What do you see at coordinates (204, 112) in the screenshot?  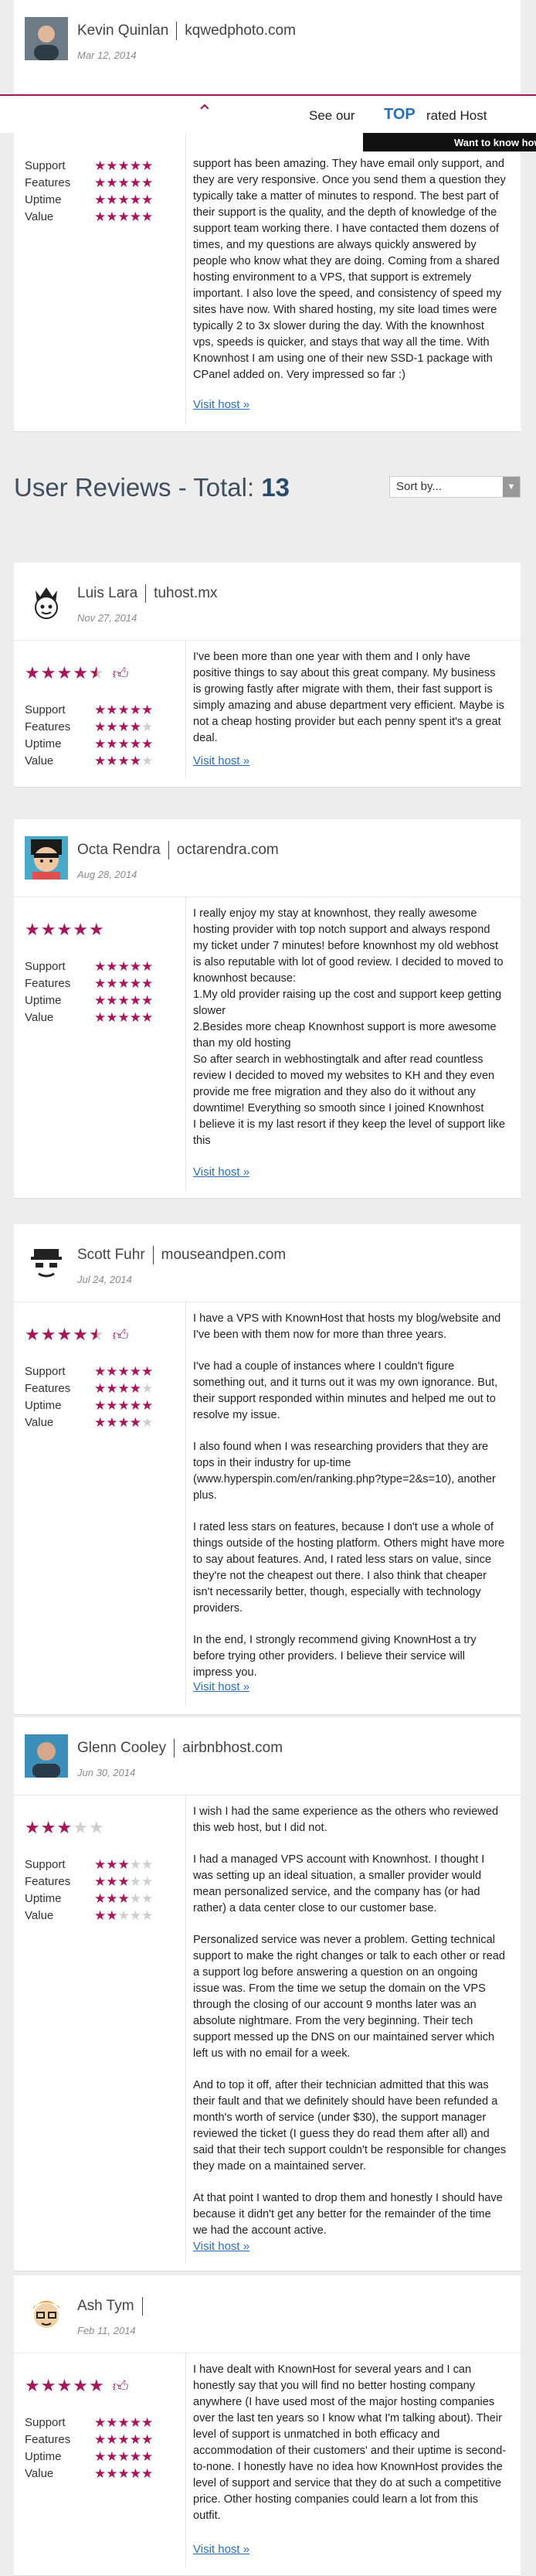 I see `chevron-up-icon: ⌃` at bounding box center [204, 112].